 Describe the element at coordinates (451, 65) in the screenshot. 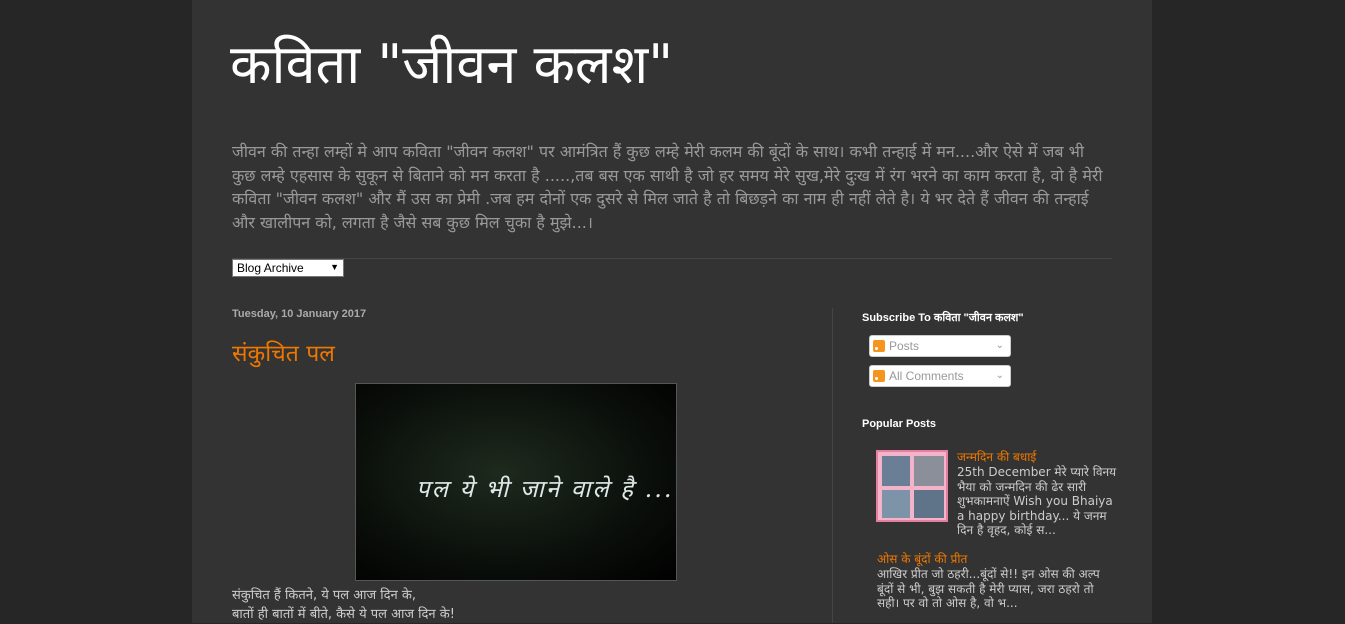

I see `blog-title: कविता "जीवन कलश"` at that location.